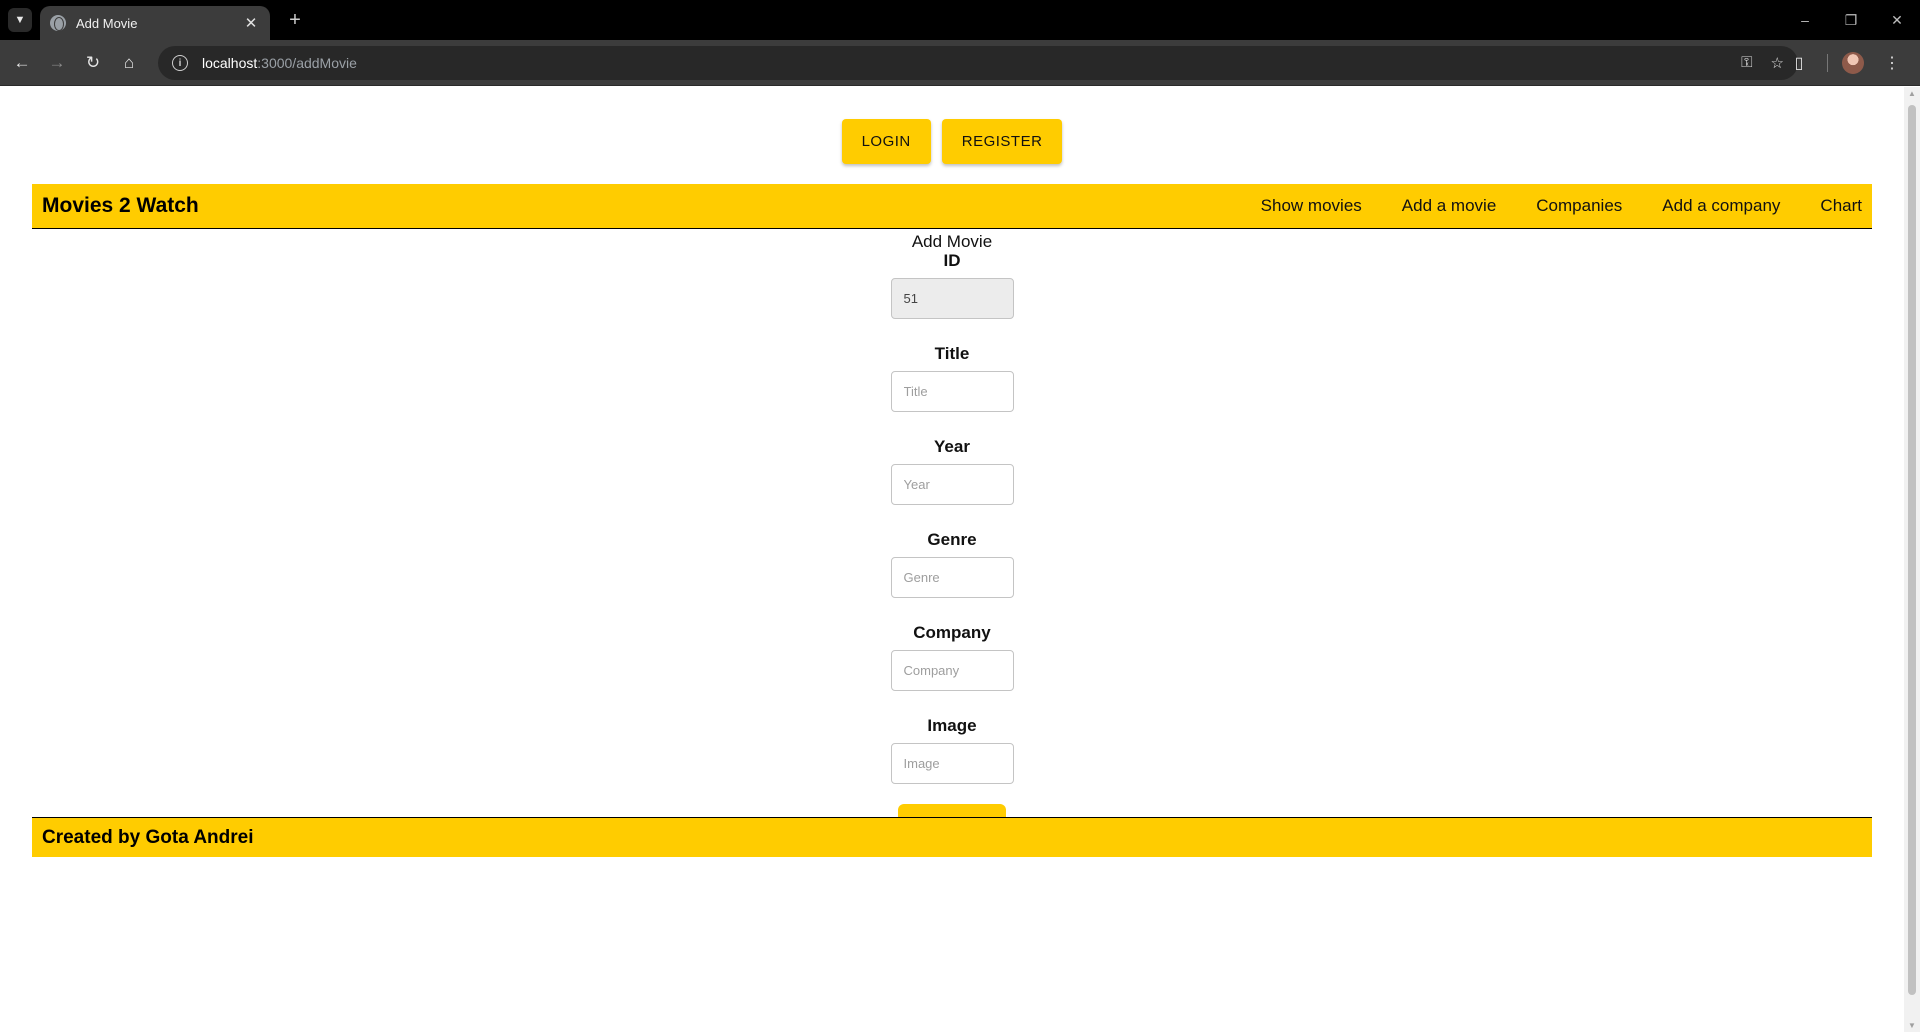  What do you see at coordinates (1777, 63) in the screenshot?
I see `star-icon: ☆` at bounding box center [1777, 63].